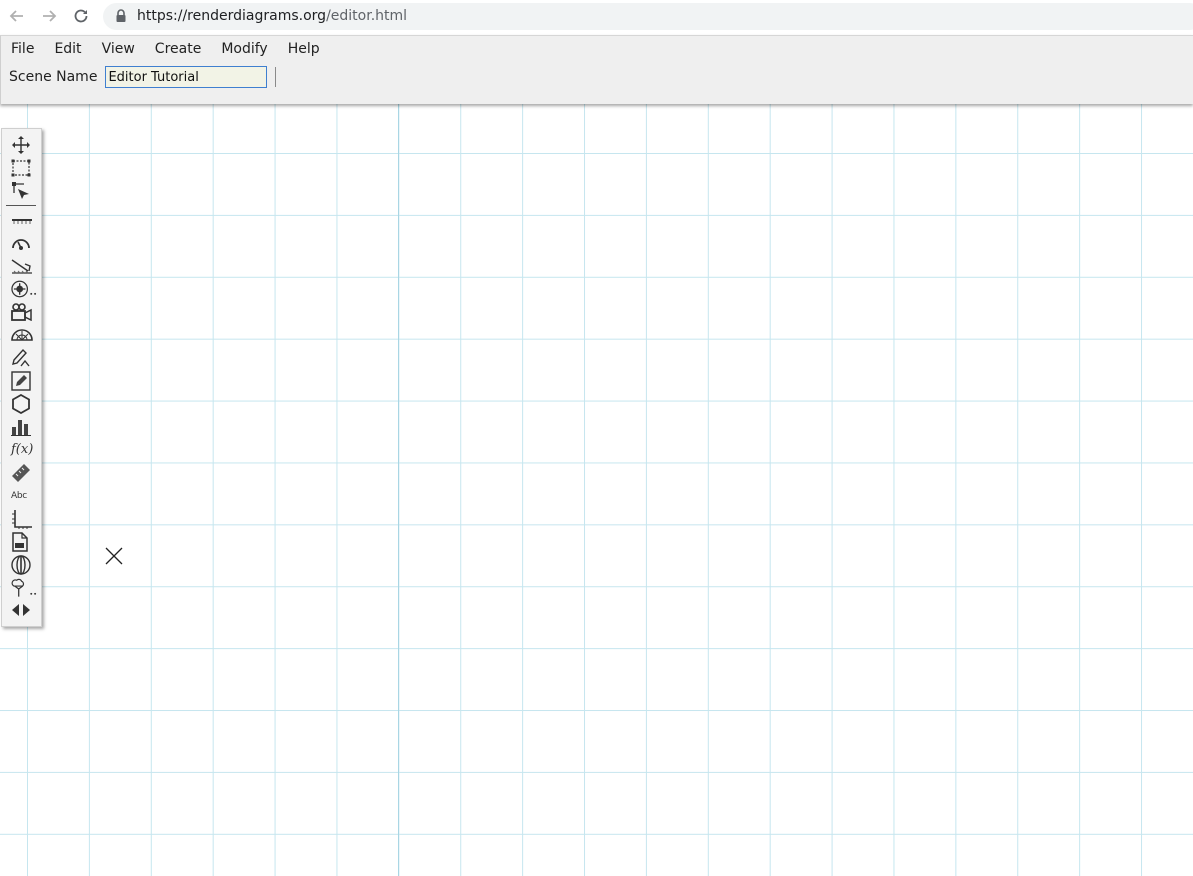  Describe the element at coordinates (118, 50) in the screenshot. I see `menu-view: View` at that location.